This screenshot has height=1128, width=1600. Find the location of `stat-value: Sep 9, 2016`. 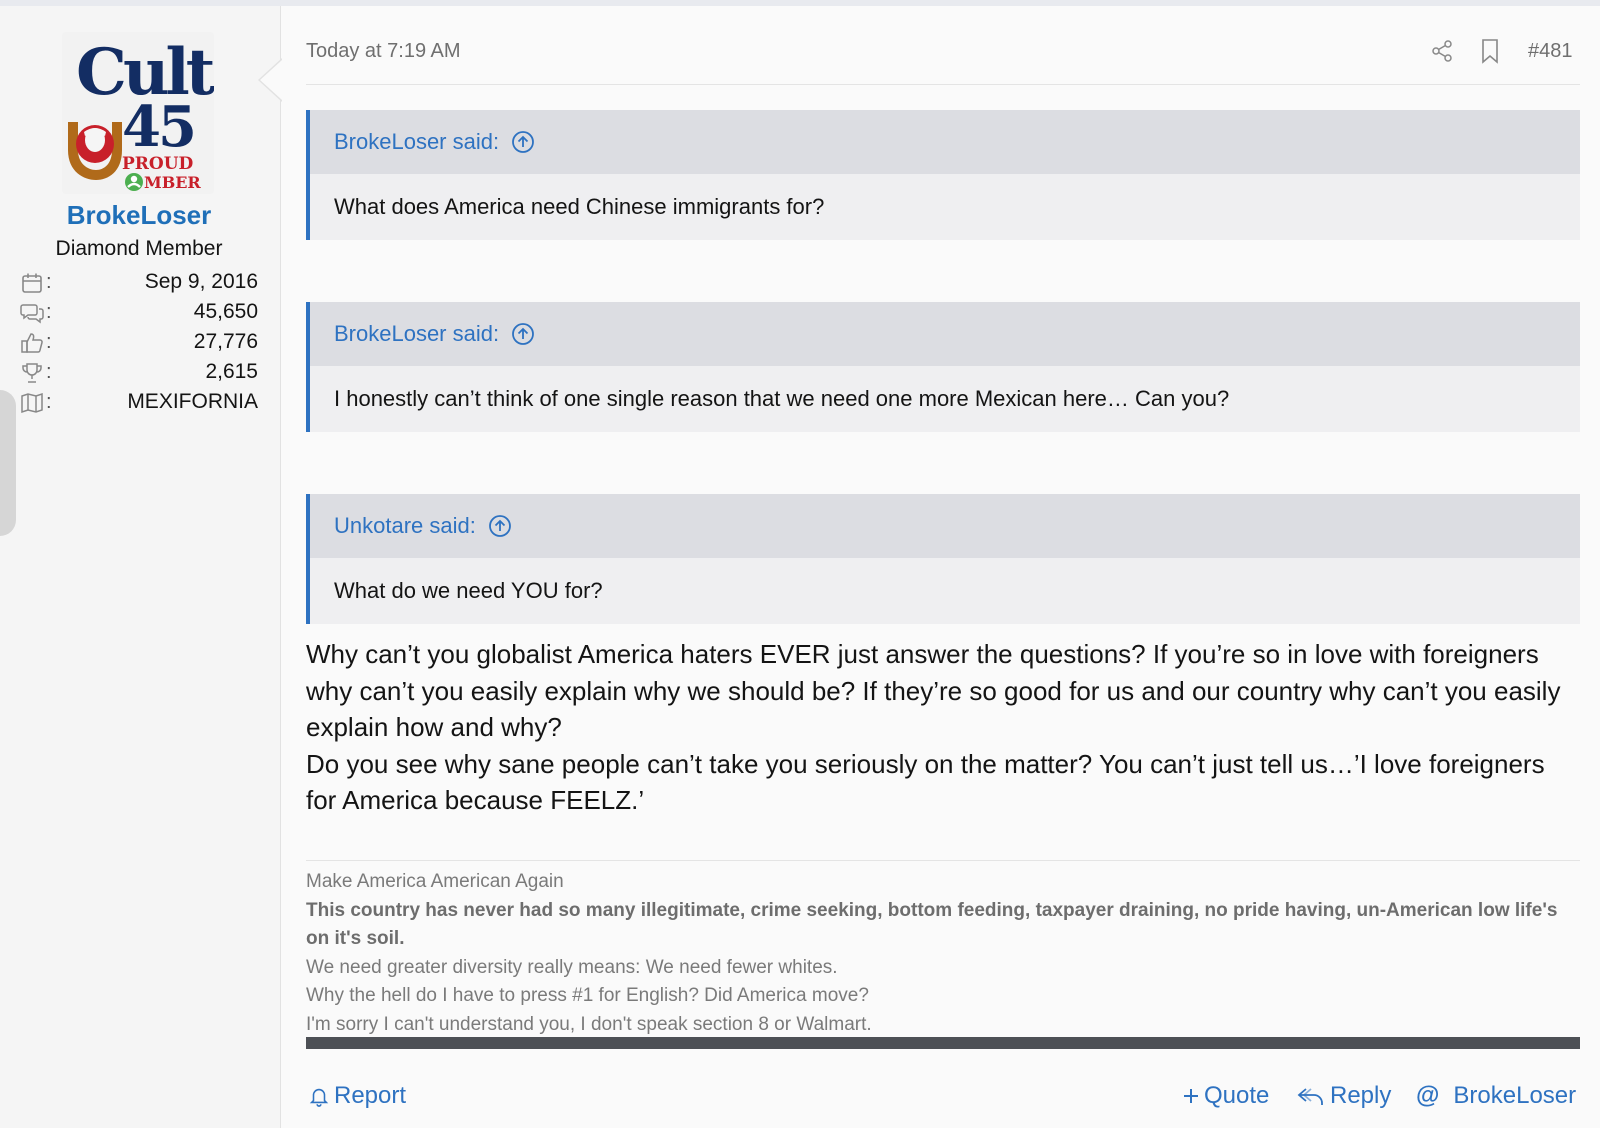

stat-value: Sep 9, 2016 is located at coordinates (201, 281).